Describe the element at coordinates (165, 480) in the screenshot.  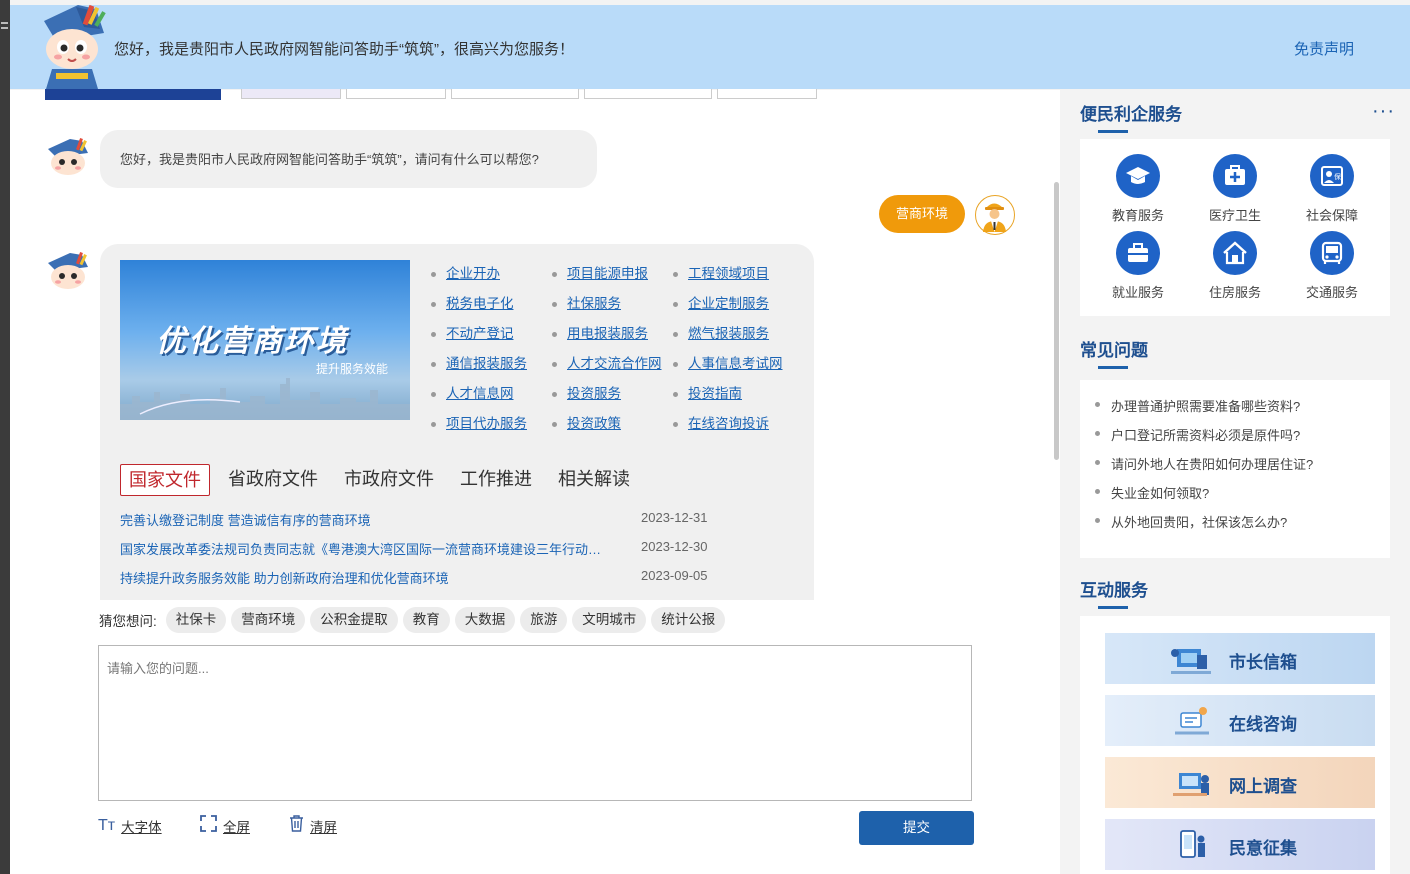
I see `tab-national-documents: 国家文件` at that location.